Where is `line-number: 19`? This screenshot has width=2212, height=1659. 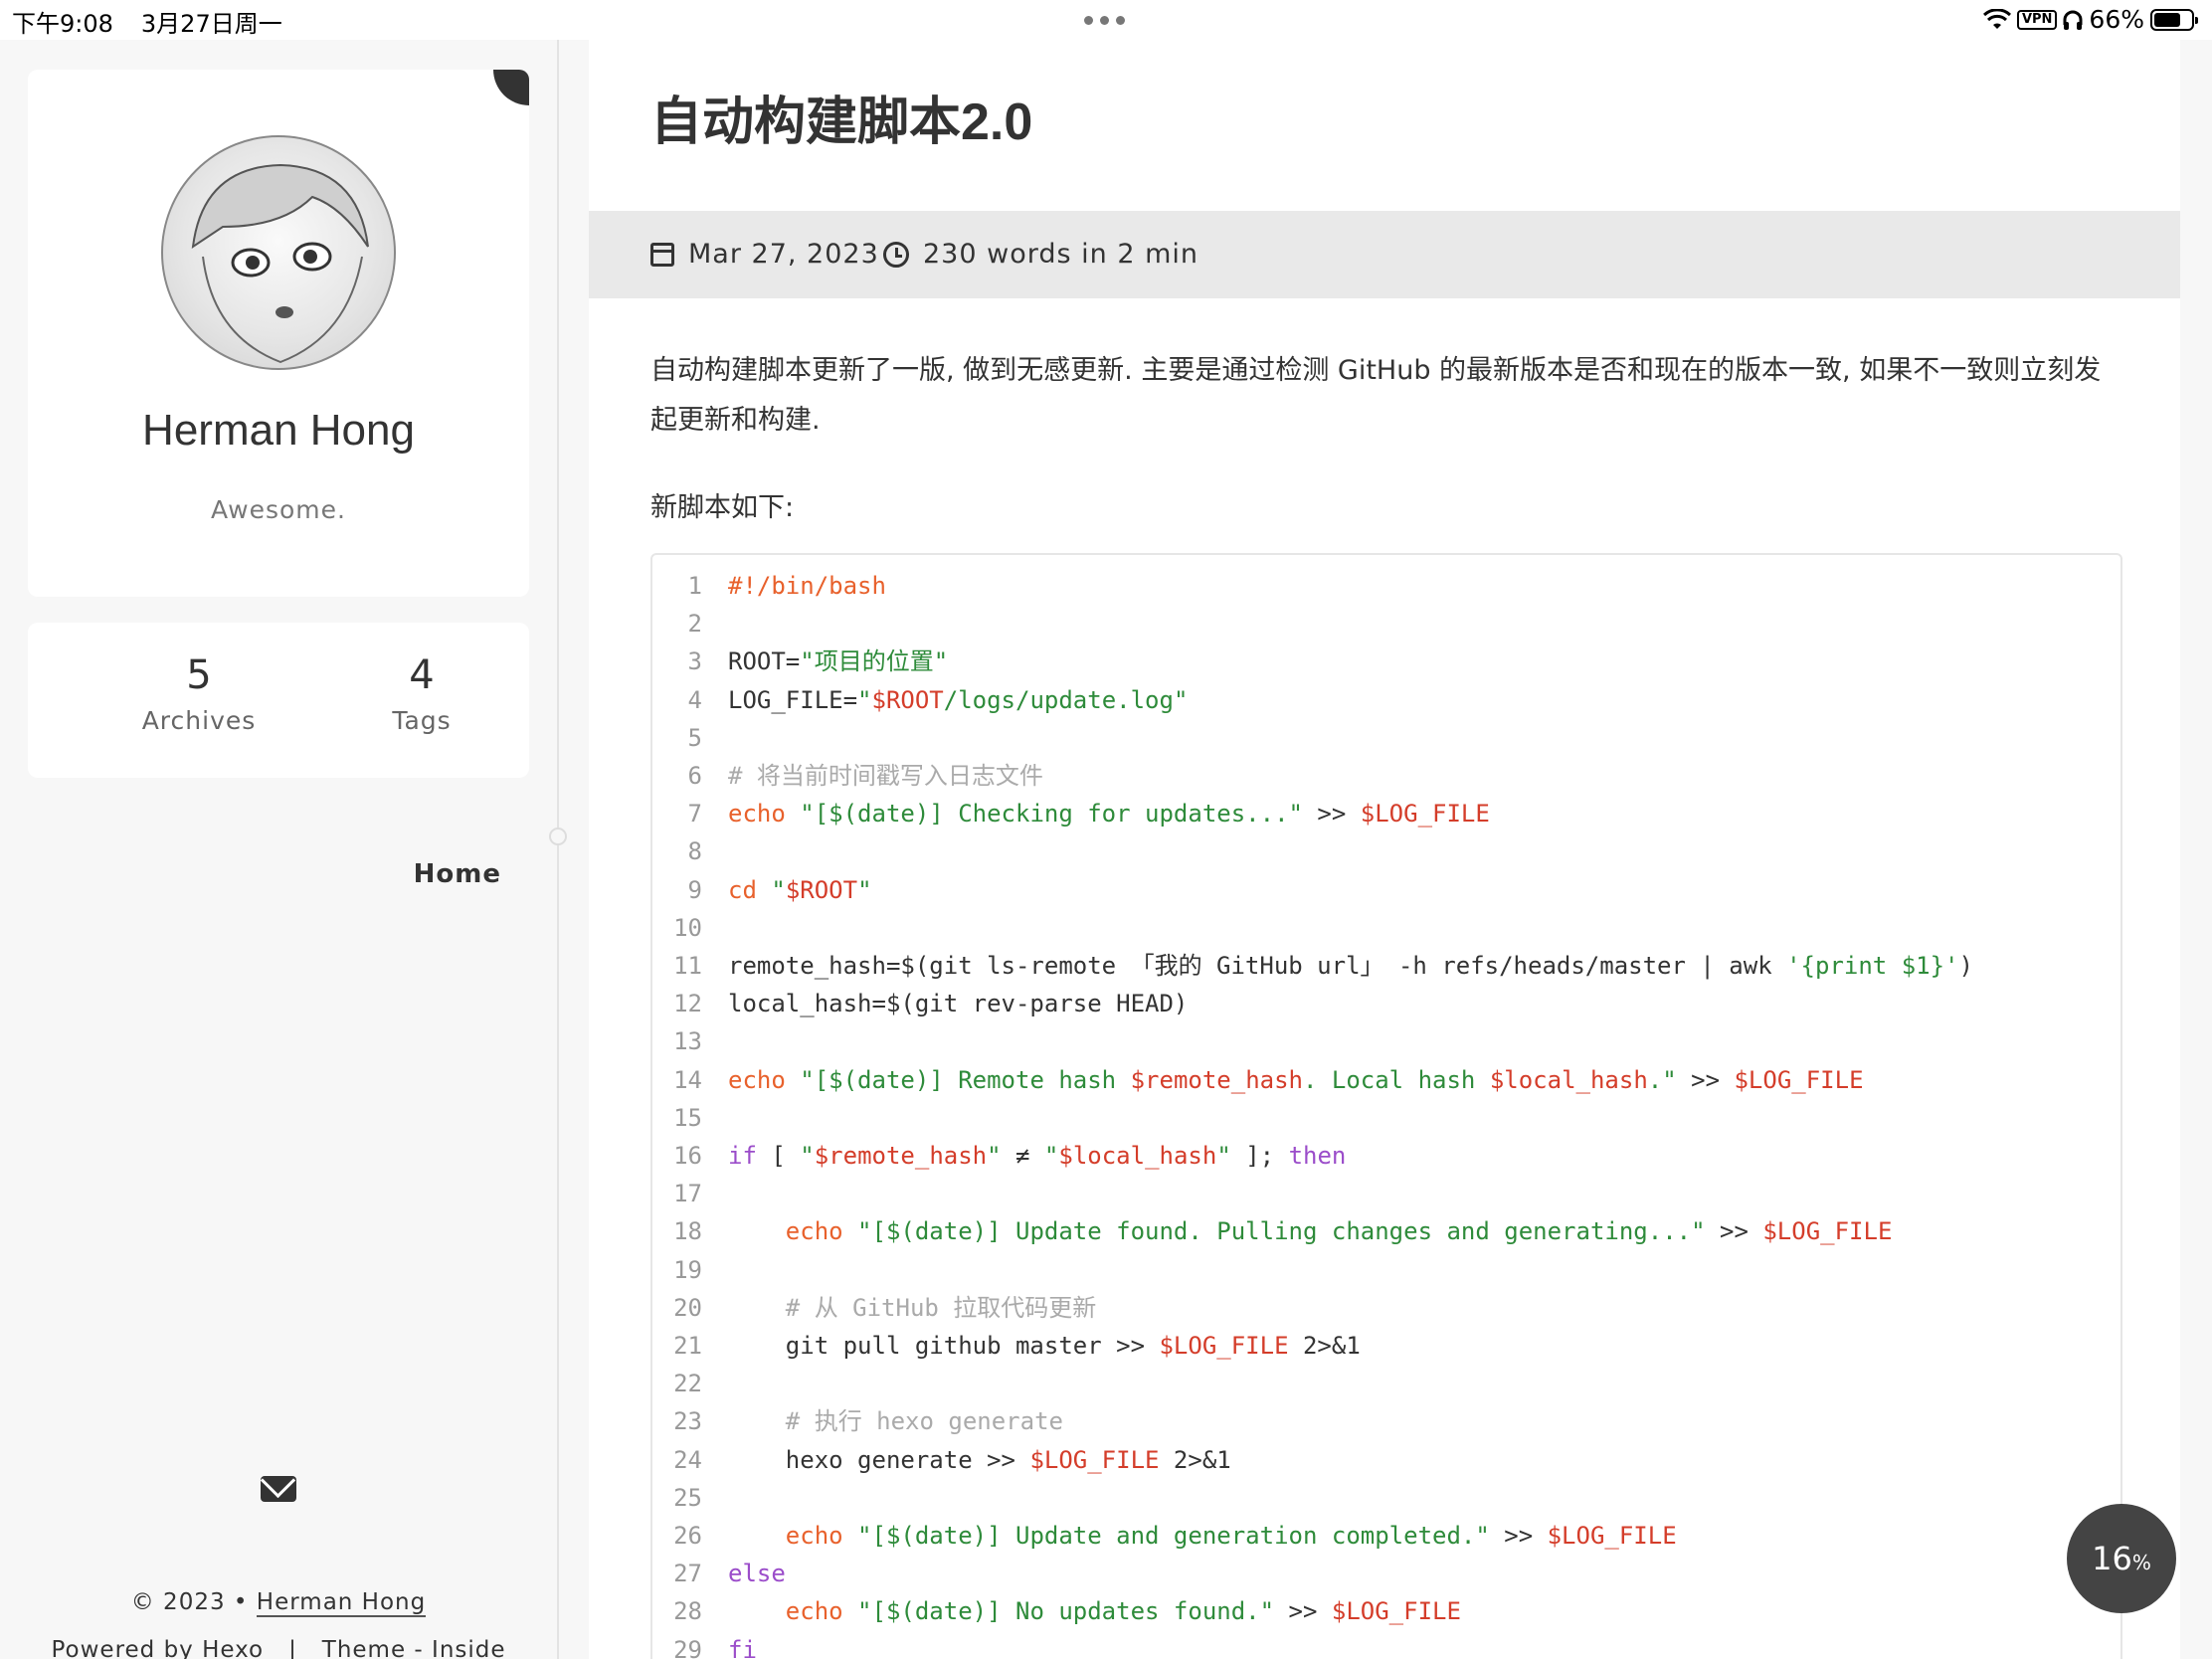 line-number: 19 is located at coordinates (687, 1269).